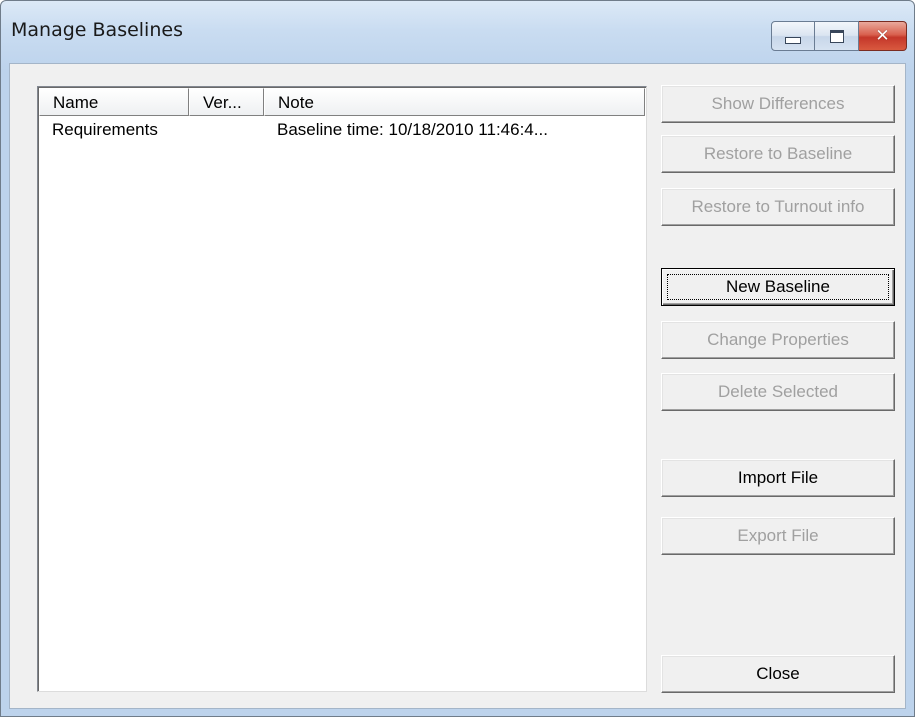  I want to click on change-properties-label: Change Properties, so click(778, 339).